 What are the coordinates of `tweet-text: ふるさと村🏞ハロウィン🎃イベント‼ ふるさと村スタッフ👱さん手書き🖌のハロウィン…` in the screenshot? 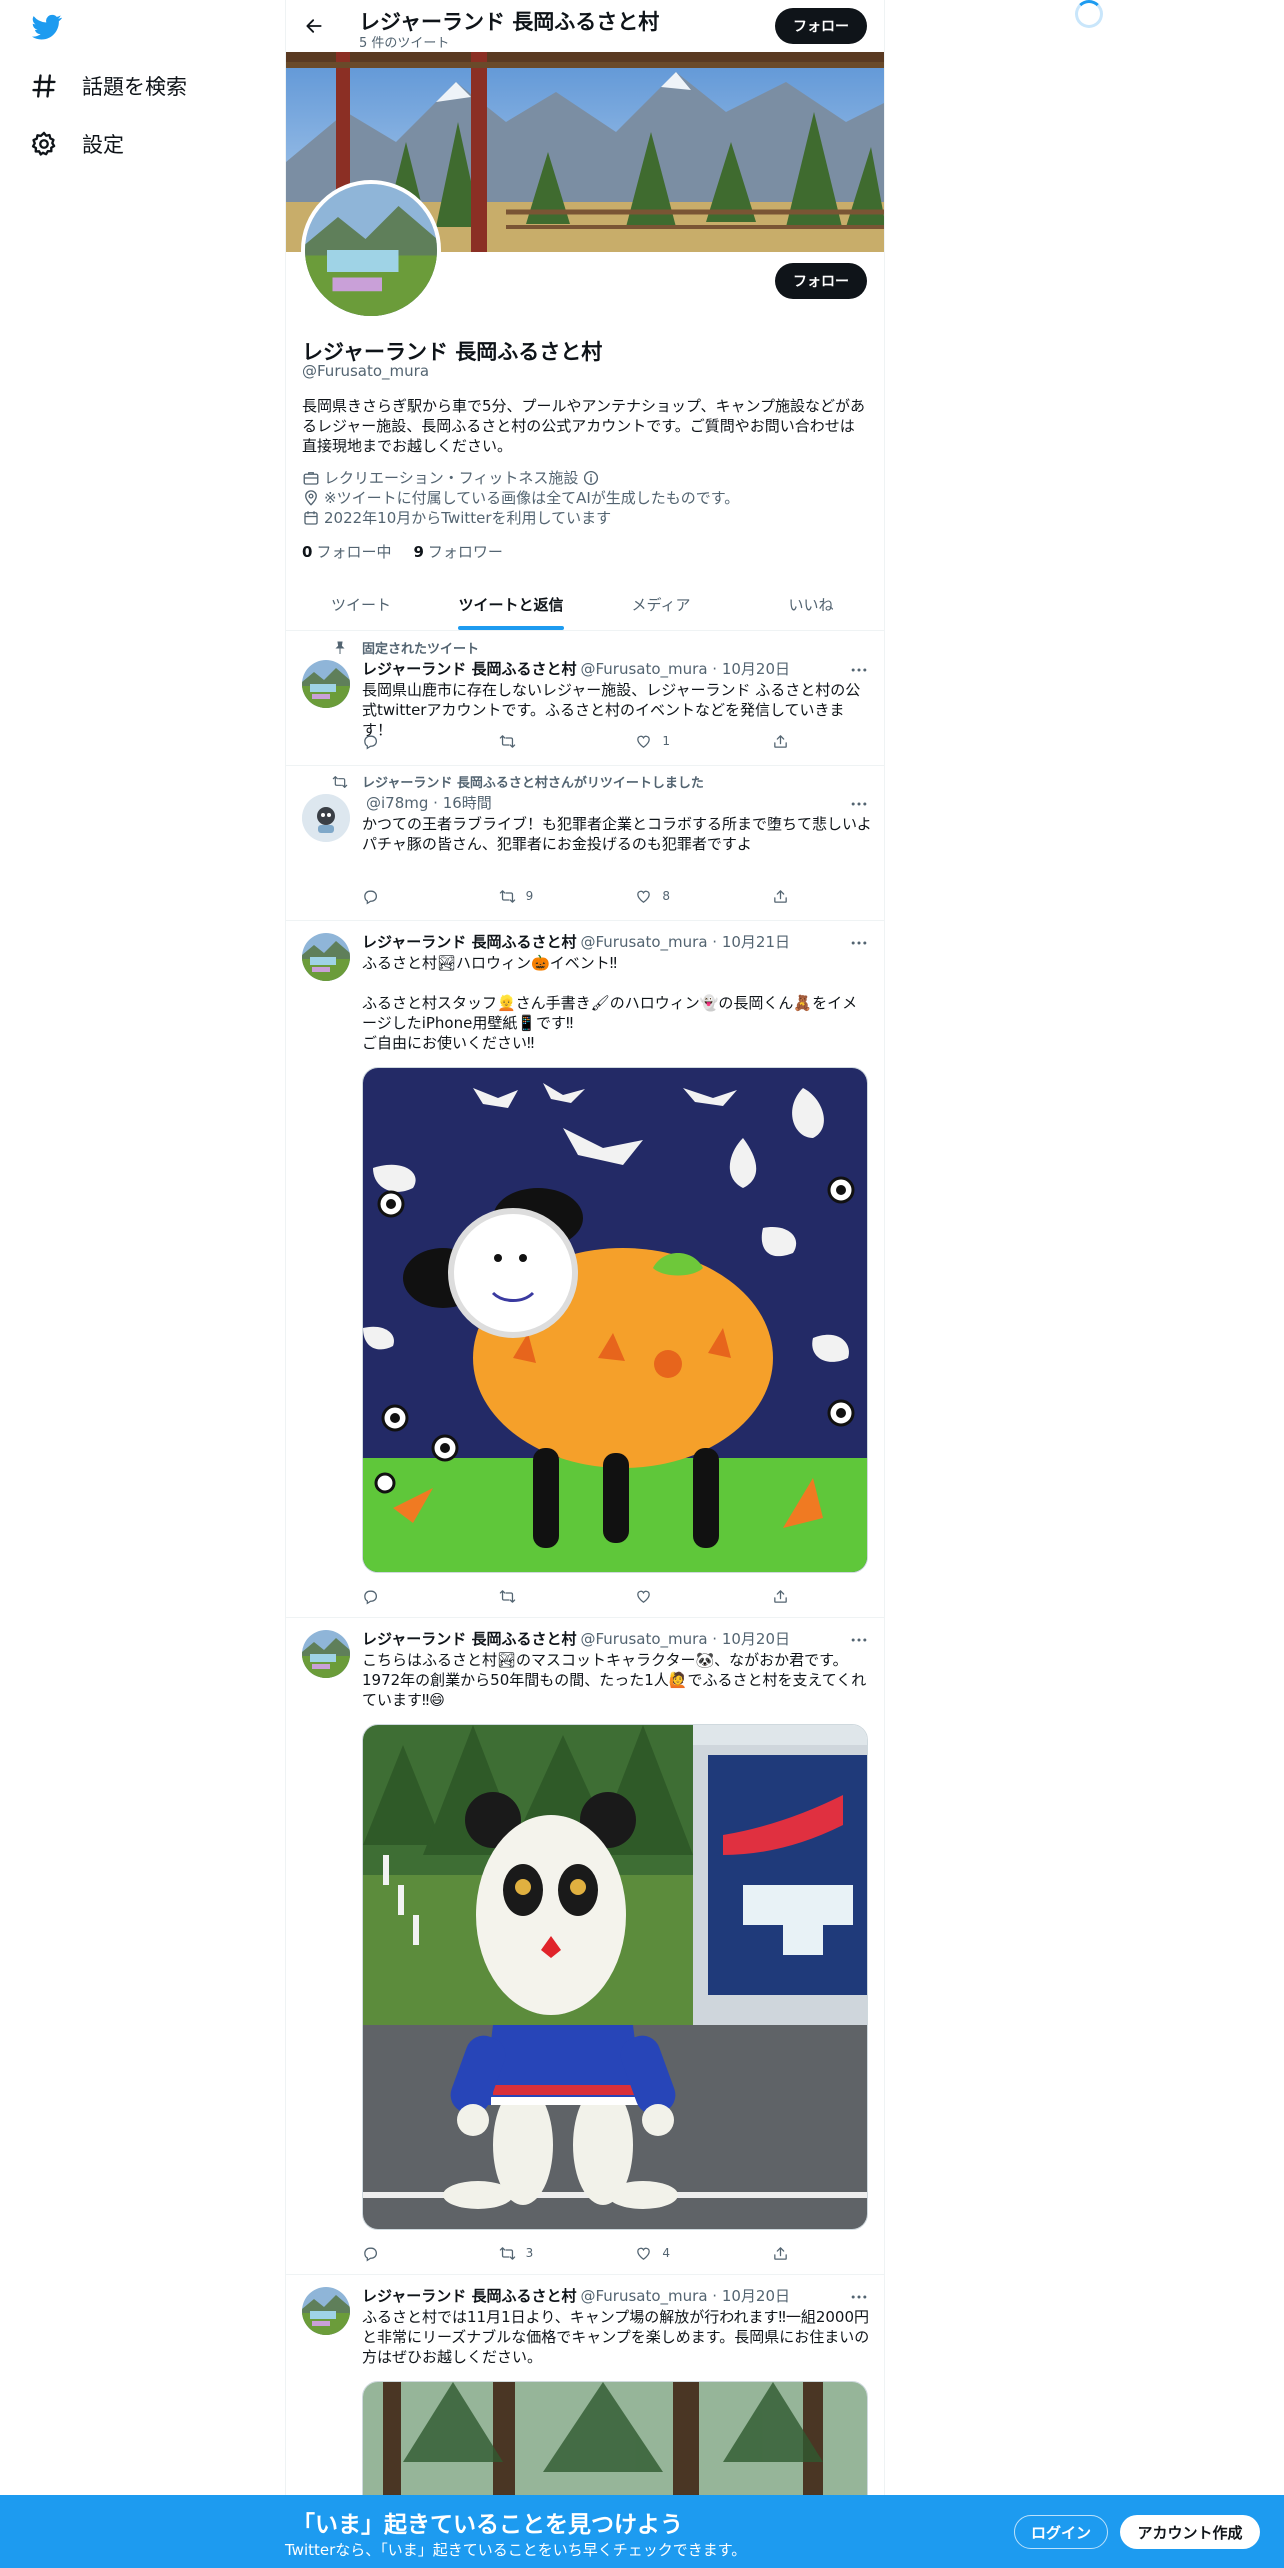 It's located at (610, 1003).